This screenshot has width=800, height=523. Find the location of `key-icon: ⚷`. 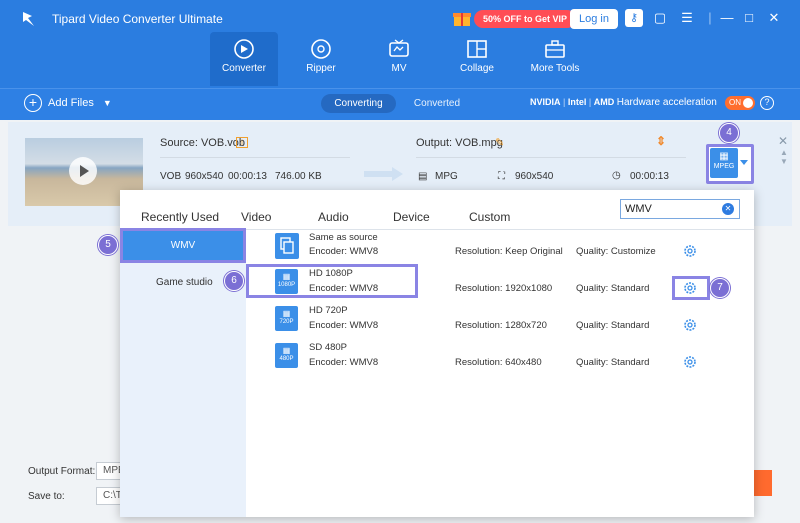

key-icon: ⚷ is located at coordinates (634, 18).